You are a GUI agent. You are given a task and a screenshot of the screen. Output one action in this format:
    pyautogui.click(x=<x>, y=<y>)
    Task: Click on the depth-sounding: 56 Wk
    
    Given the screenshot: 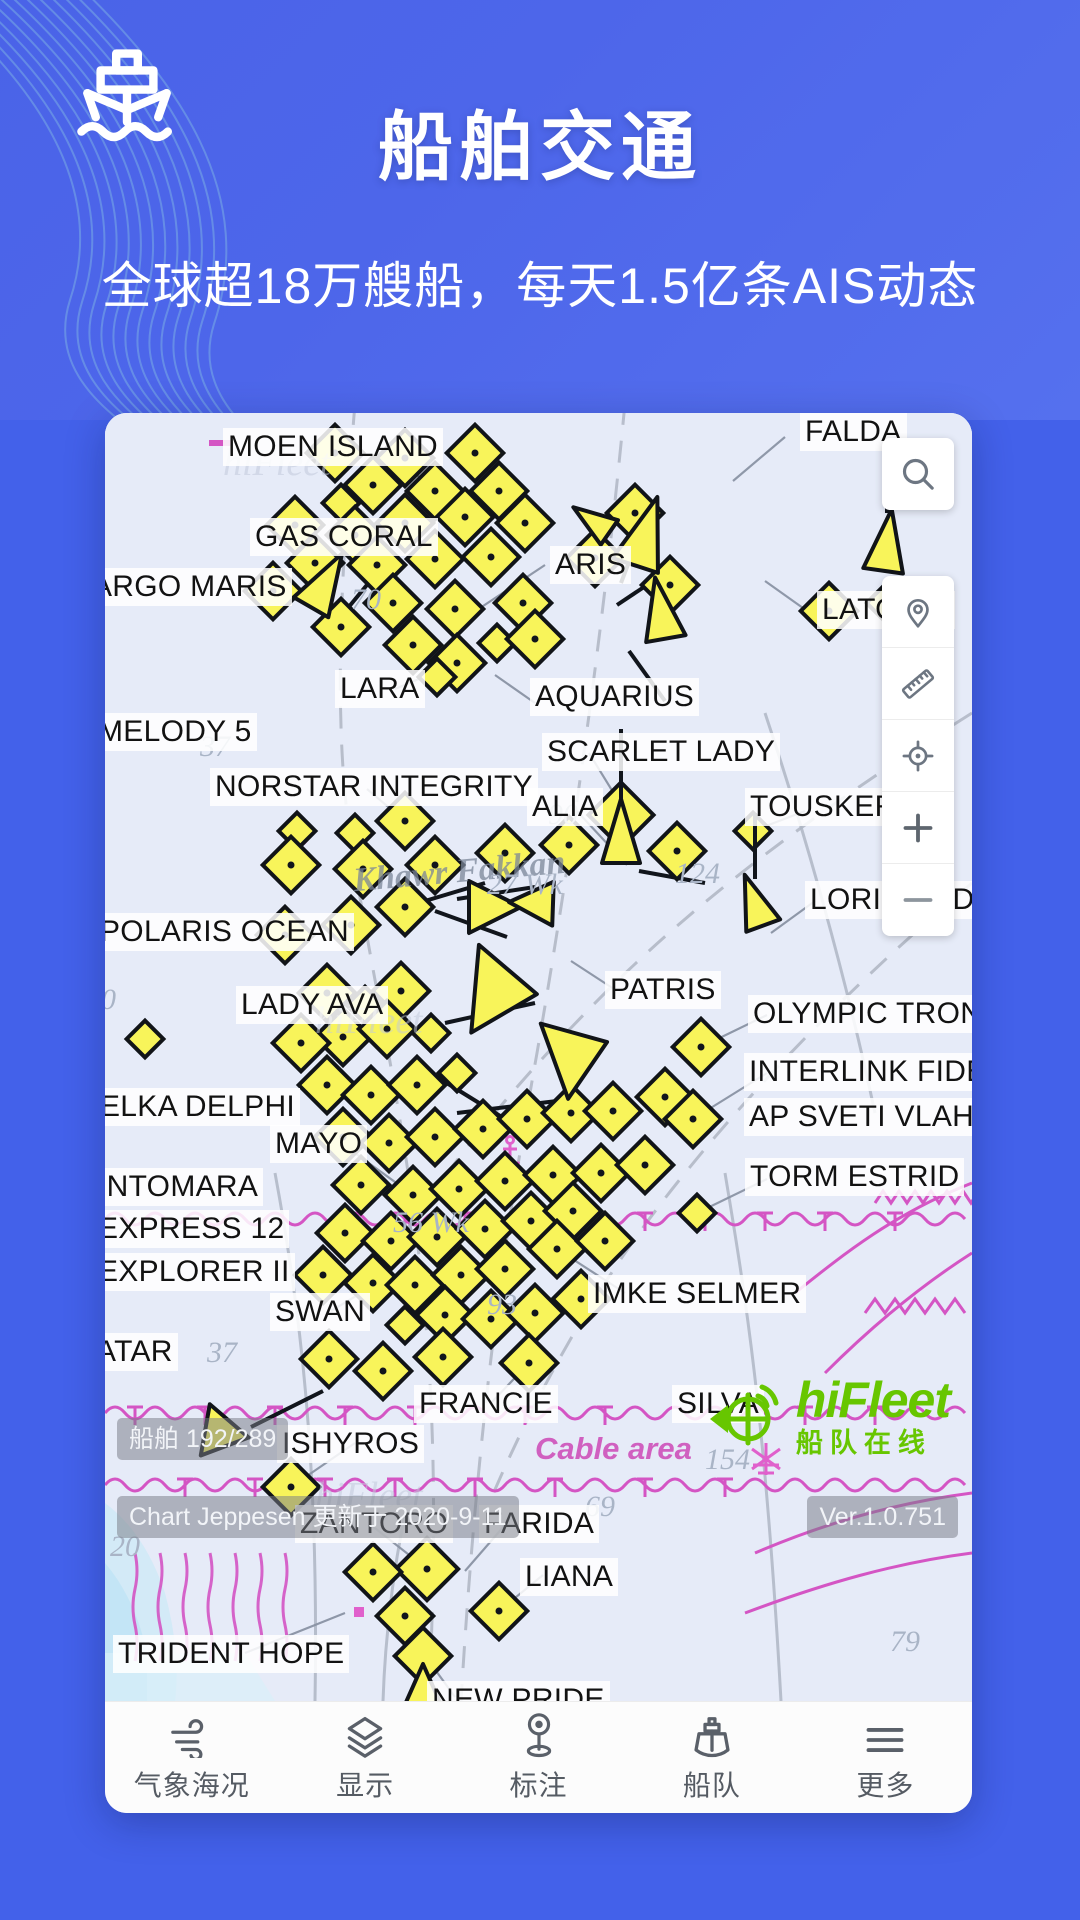 What is the action you would take?
    pyautogui.click(x=431, y=1222)
    